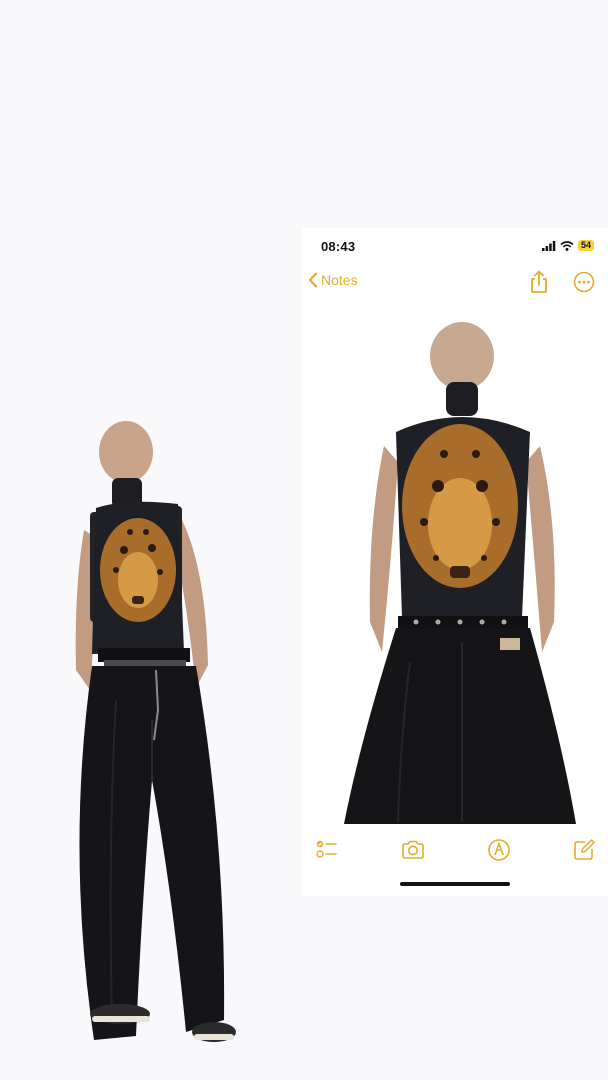  What do you see at coordinates (327, 850) in the screenshot?
I see `checklist-icon` at bounding box center [327, 850].